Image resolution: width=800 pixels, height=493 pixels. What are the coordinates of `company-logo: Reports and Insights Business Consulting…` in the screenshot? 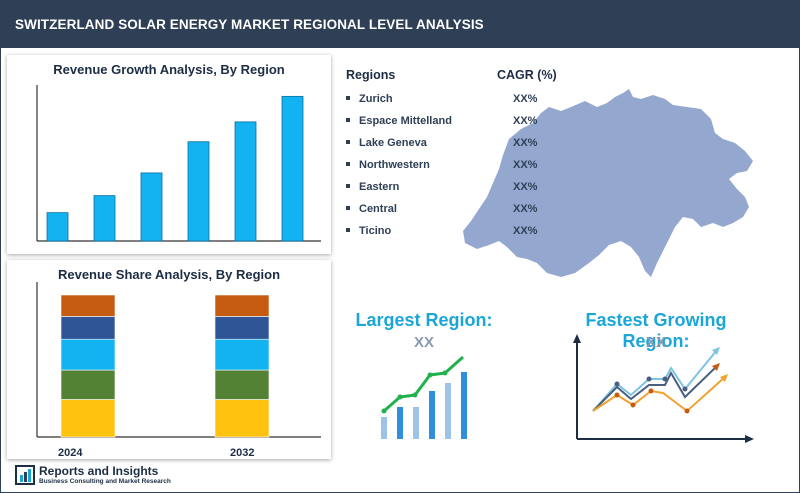 It's located at (105, 476).